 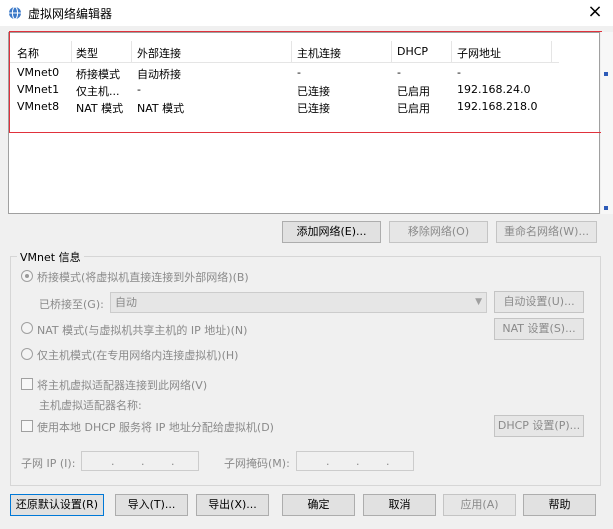 What do you see at coordinates (284, 90) in the screenshot?
I see `table-row: VMnet1 仅主机... - 已连接 已启用 192.168.24.0` at bounding box center [284, 90].